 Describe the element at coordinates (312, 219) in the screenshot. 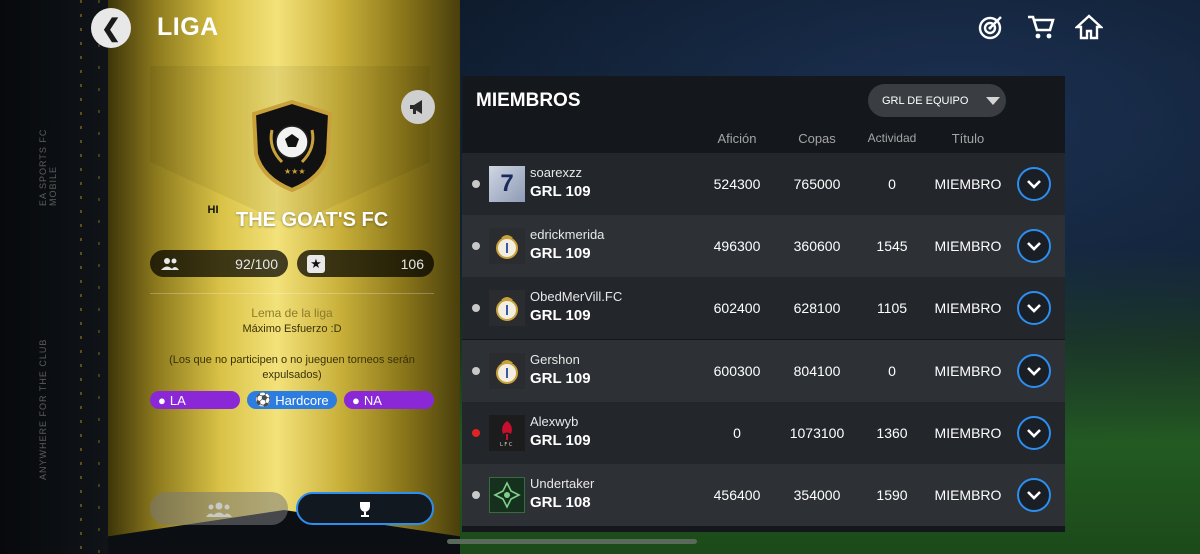

I see `club-name: THE GOAT'S FC` at that location.